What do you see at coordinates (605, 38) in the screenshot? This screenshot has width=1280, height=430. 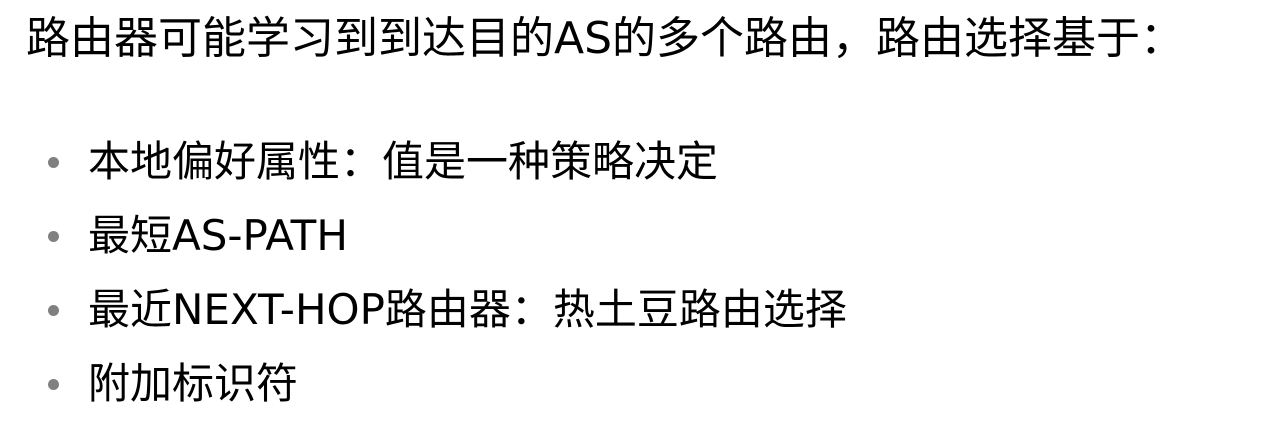 I see `intro-paragraph: 路由器可能学习到到达目的AS的多个路由，路由选择基于：` at bounding box center [605, 38].